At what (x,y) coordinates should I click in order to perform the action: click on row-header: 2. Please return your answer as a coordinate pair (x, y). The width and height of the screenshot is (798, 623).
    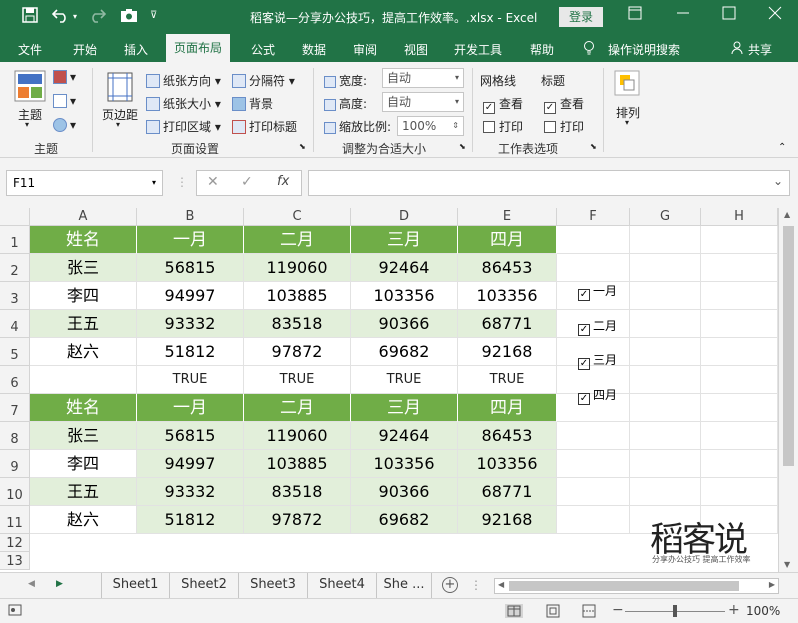
    Looking at the image, I should click on (15, 268).